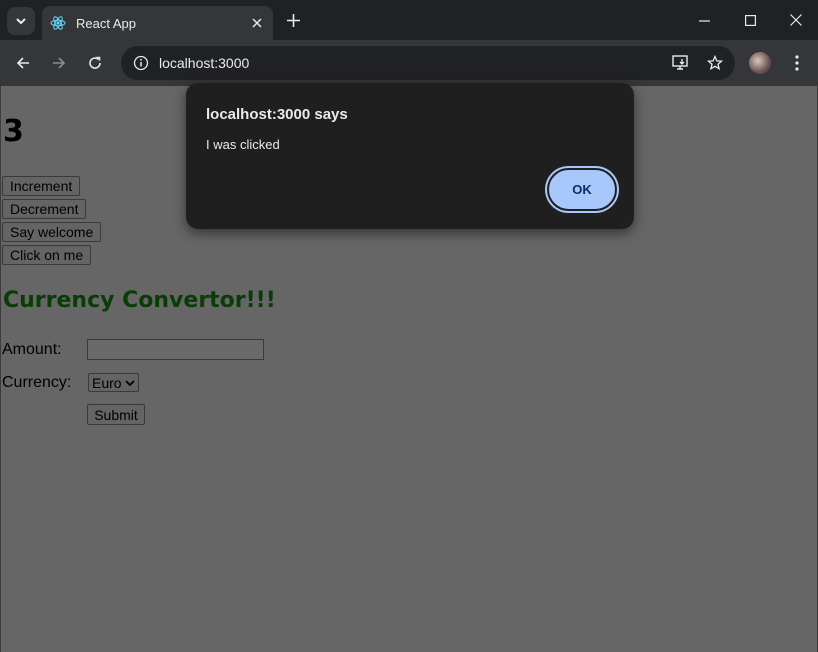 The height and width of the screenshot is (652, 818). Describe the element at coordinates (760, 63) in the screenshot. I see `profile-avatar` at that location.